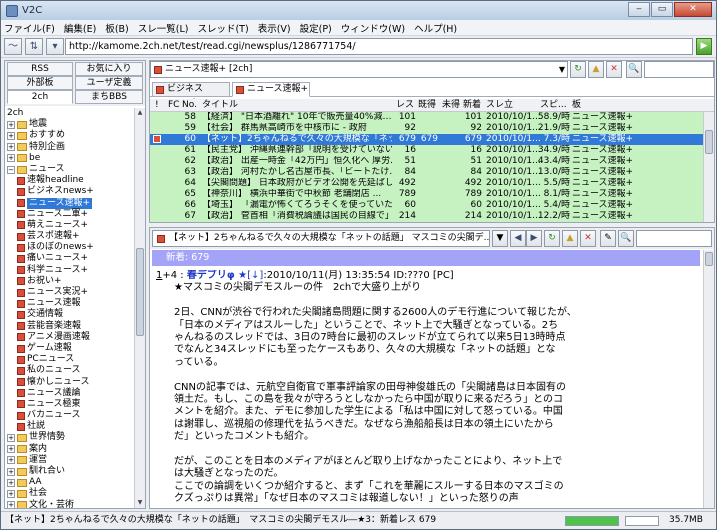 Image resolution: width=717 pixels, height=530 pixels. What do you see at coordinates (271, 89) in the screenshot?
I see `tab-news-sokuhou: ニュース速報+` at bounding box center [271, 89].